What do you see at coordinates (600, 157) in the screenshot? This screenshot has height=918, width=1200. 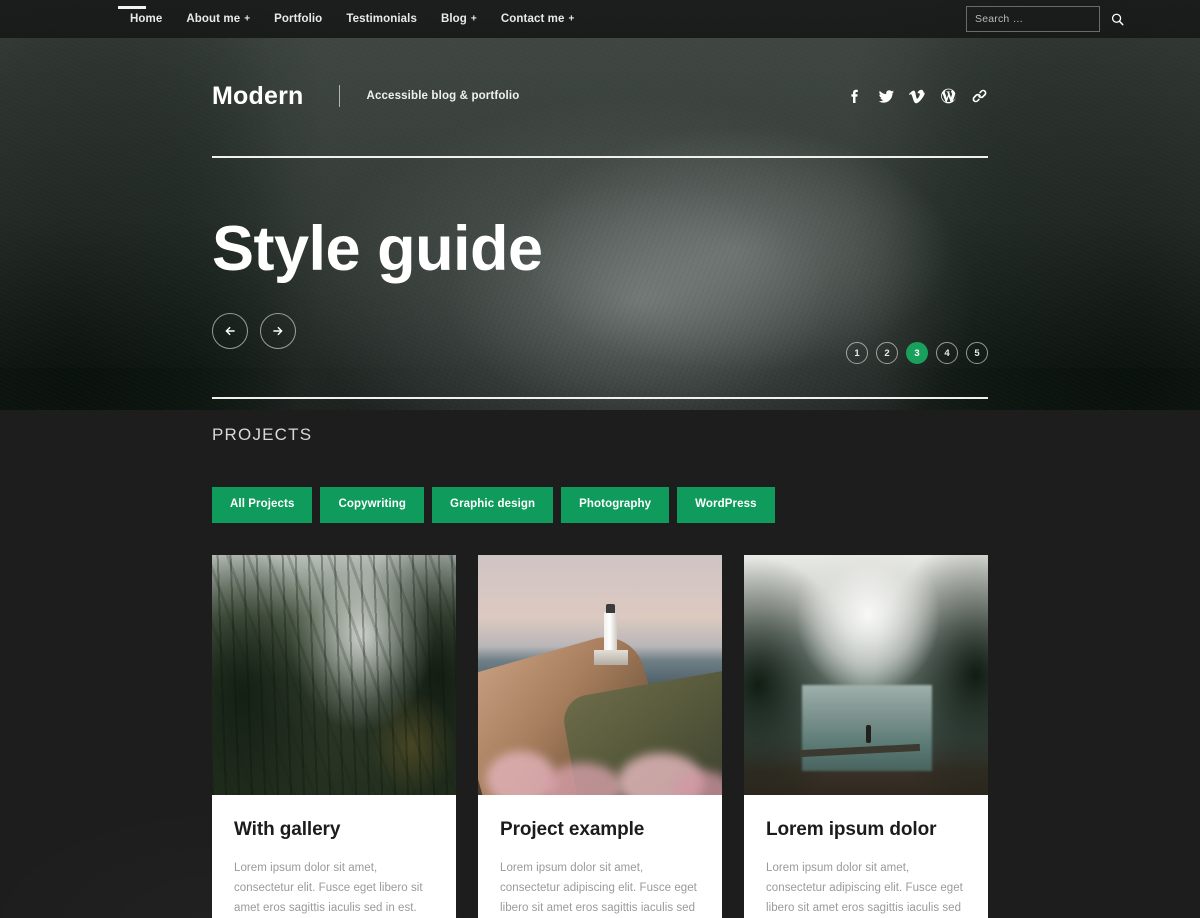 I see `header-divider` at bounding box center [600, 157].